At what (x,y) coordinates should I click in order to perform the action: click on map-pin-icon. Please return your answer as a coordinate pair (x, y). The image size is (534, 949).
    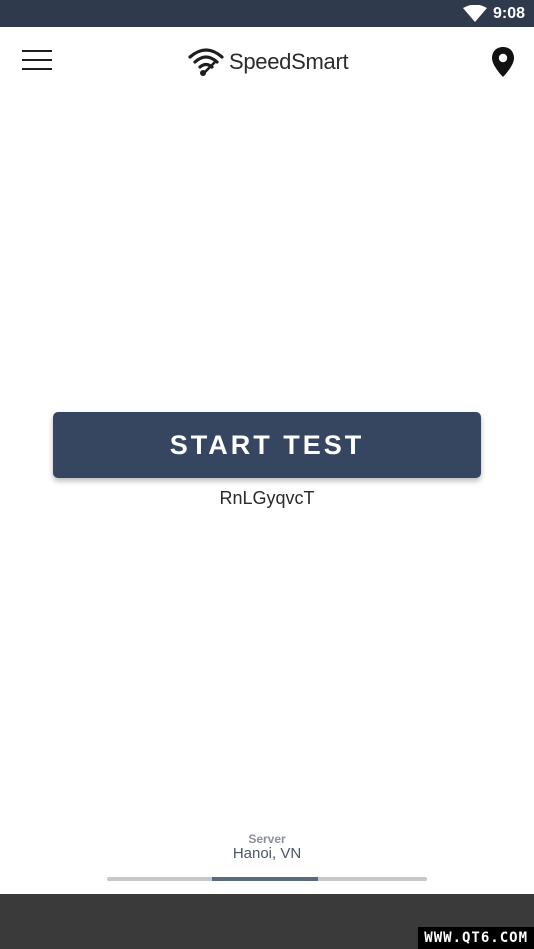
    Looking at the image, I should click on (503, 62).